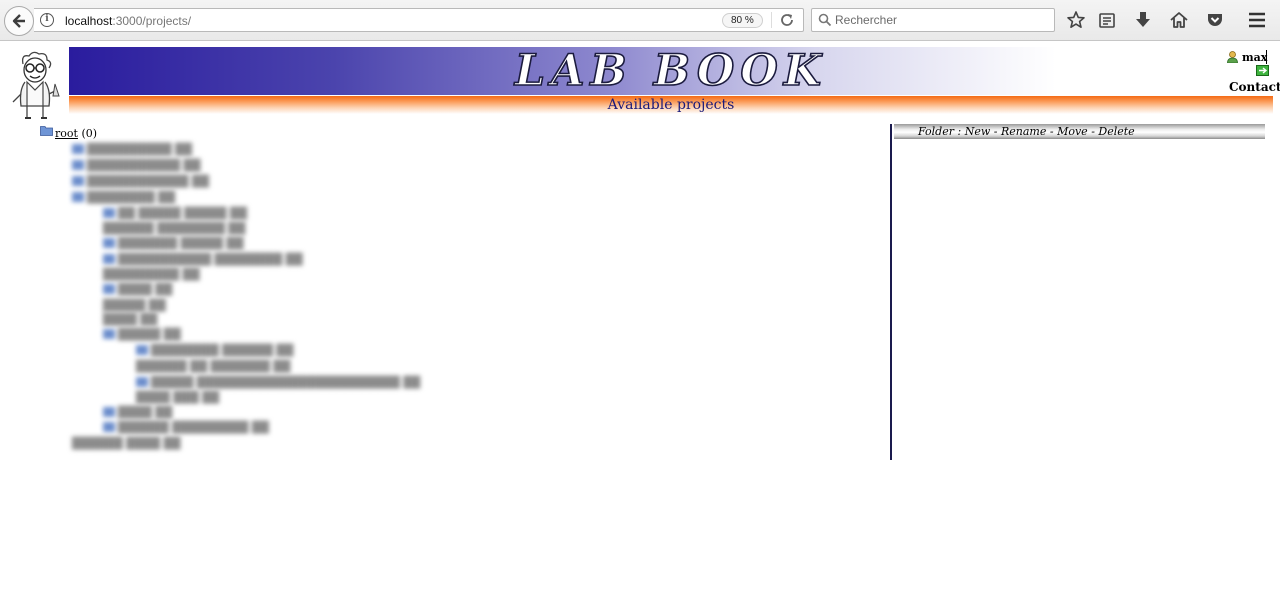  What do you see at coordinates (1023, 131) in the screenshot?
I see `folder-rename-link: Rename` at bounding box center [1023, 131].